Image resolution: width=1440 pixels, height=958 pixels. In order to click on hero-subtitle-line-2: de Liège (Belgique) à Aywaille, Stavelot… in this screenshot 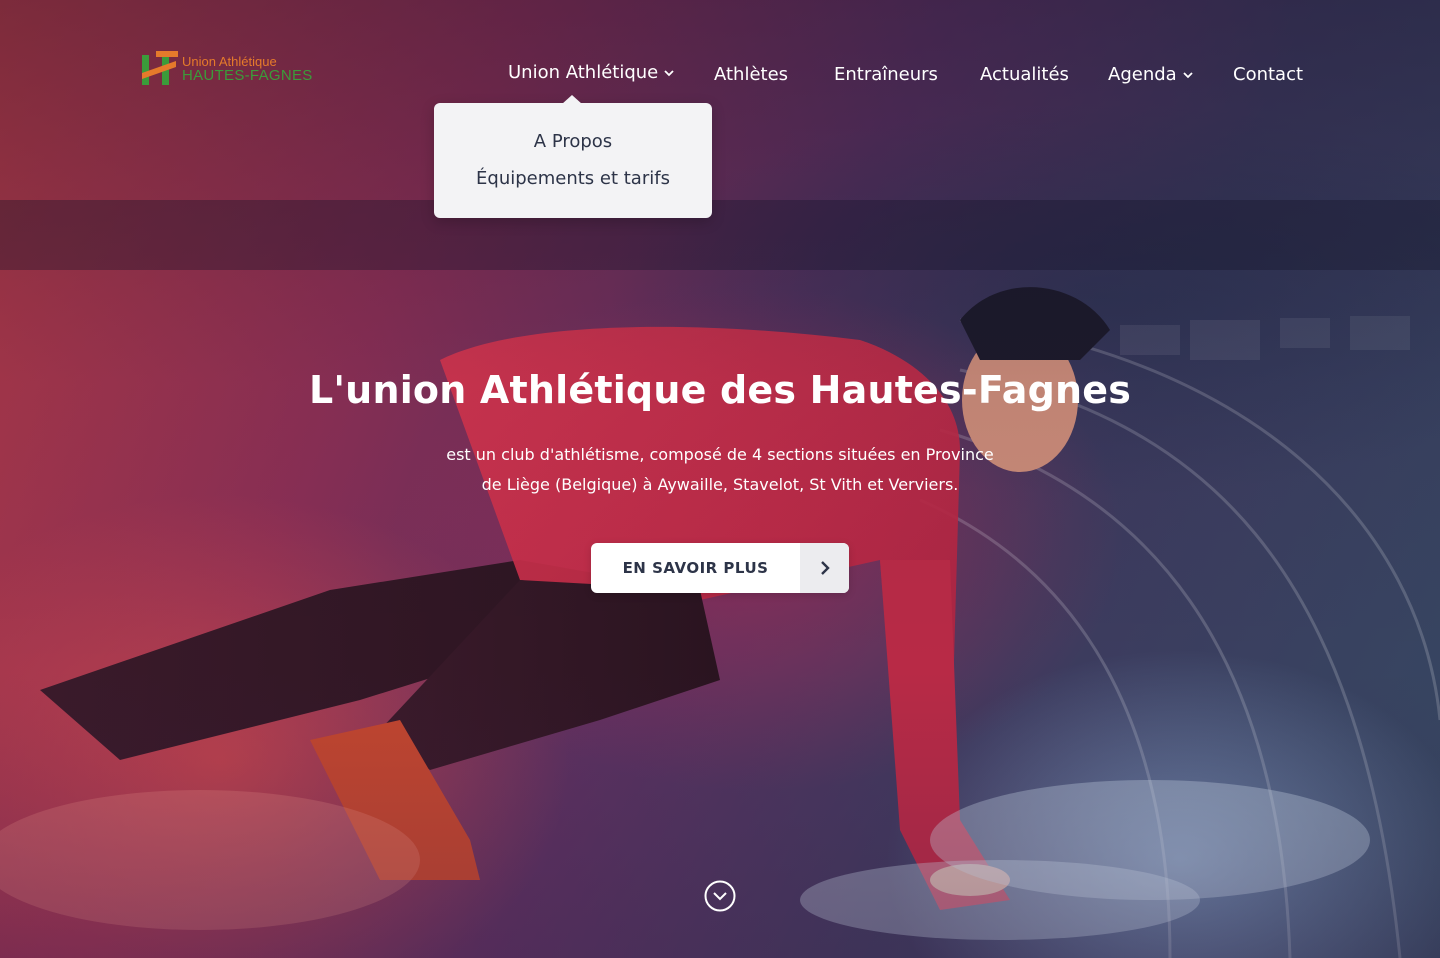, I will do `click(720, 484)`.